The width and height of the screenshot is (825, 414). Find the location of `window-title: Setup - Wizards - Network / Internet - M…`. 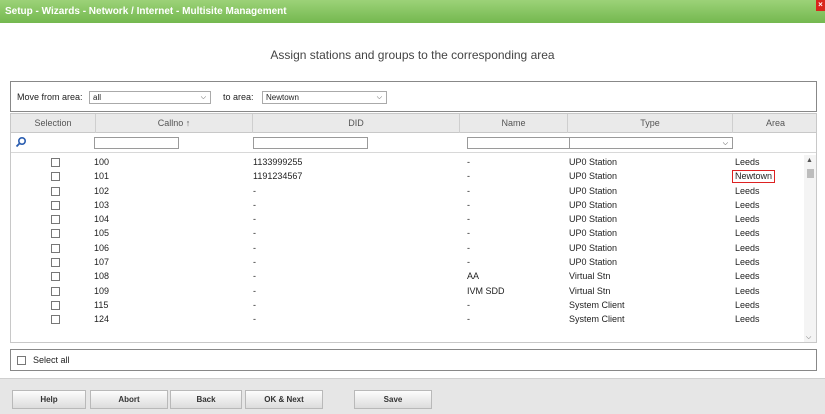

window-title: Setup - Wizards - Network / Internet - M… is located at coordinates (146, 11).